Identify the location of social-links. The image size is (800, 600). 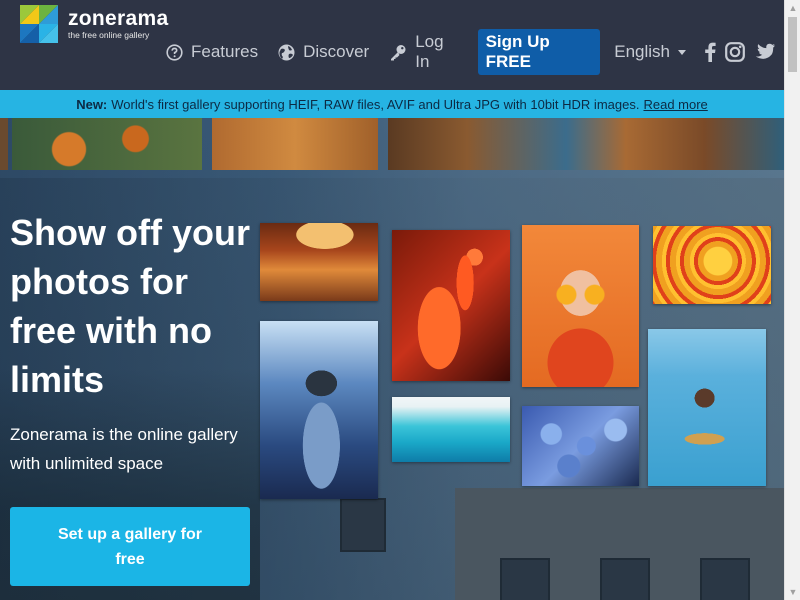
(744, 52).